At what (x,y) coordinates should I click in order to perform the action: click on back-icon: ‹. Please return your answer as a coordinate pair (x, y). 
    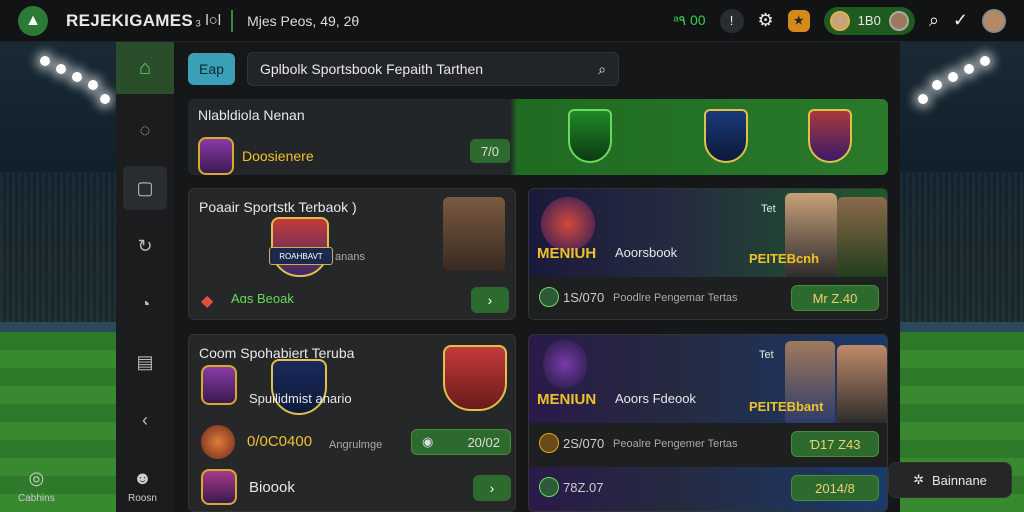
    Looking at the image, I should click on (145, 420).